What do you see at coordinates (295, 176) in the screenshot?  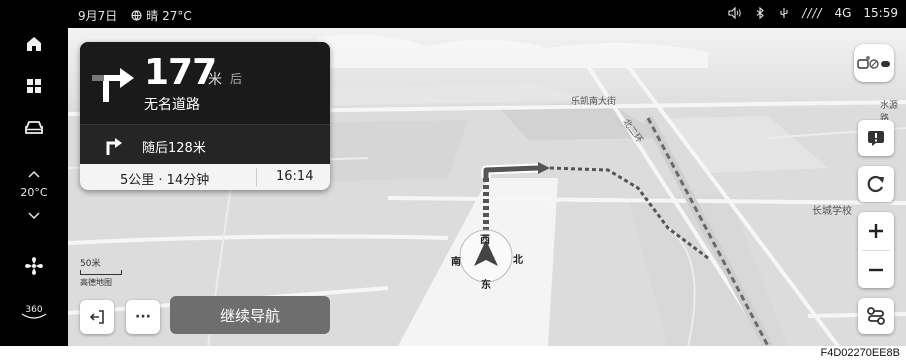 I see `arrival-time: 16:14` at bounding box center [295, 176].